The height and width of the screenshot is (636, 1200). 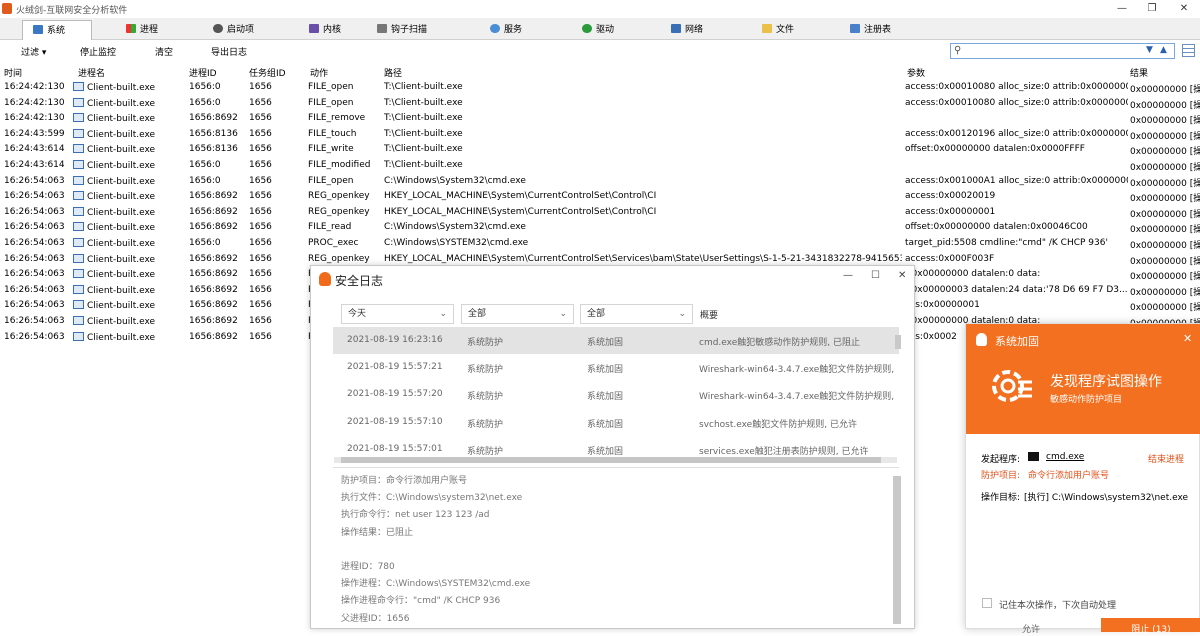 What do you see at coordinates (57, 30) in the screenshot?
I see `tab-system: 系统` at bounding box center [57, 30].